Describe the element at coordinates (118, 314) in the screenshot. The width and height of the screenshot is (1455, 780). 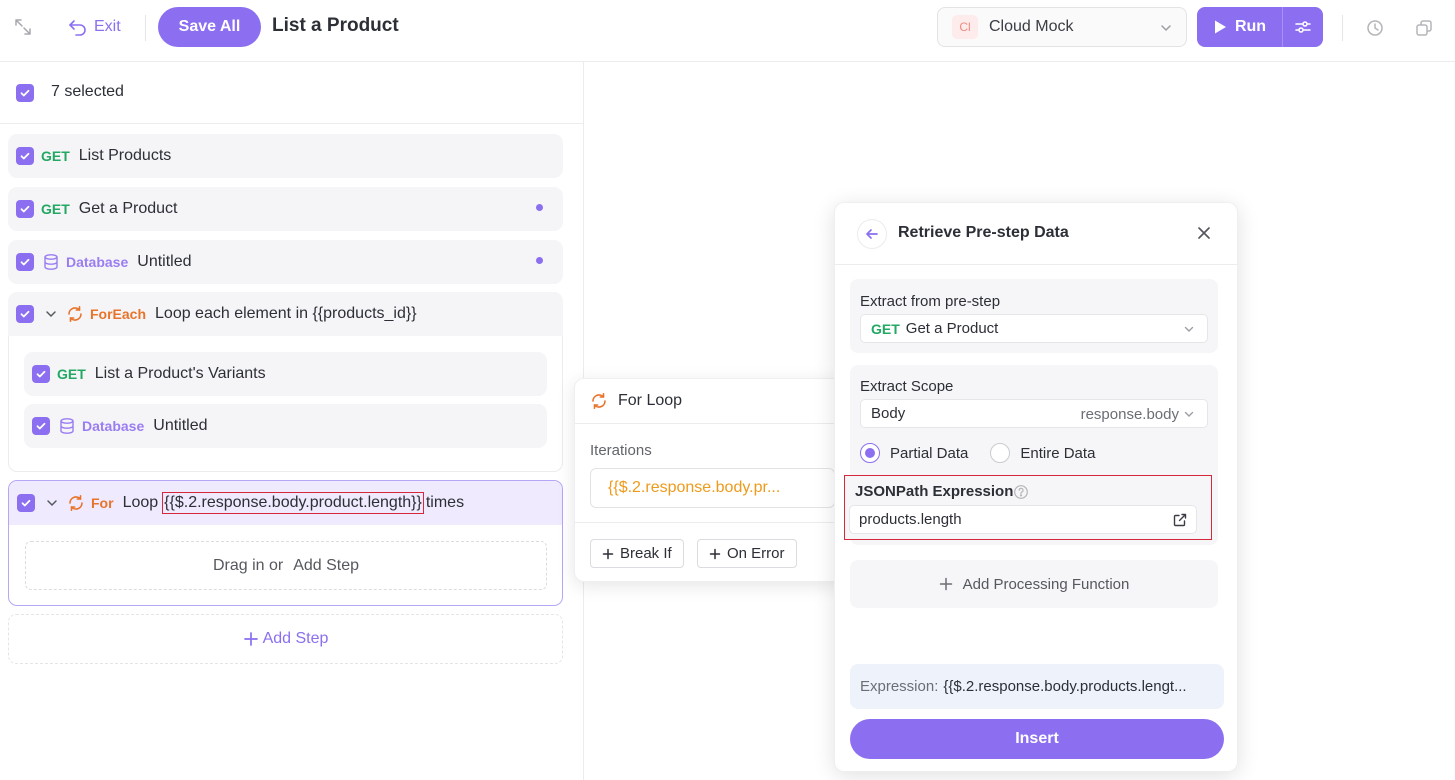
I see `method-badge: ForEach` at that location.